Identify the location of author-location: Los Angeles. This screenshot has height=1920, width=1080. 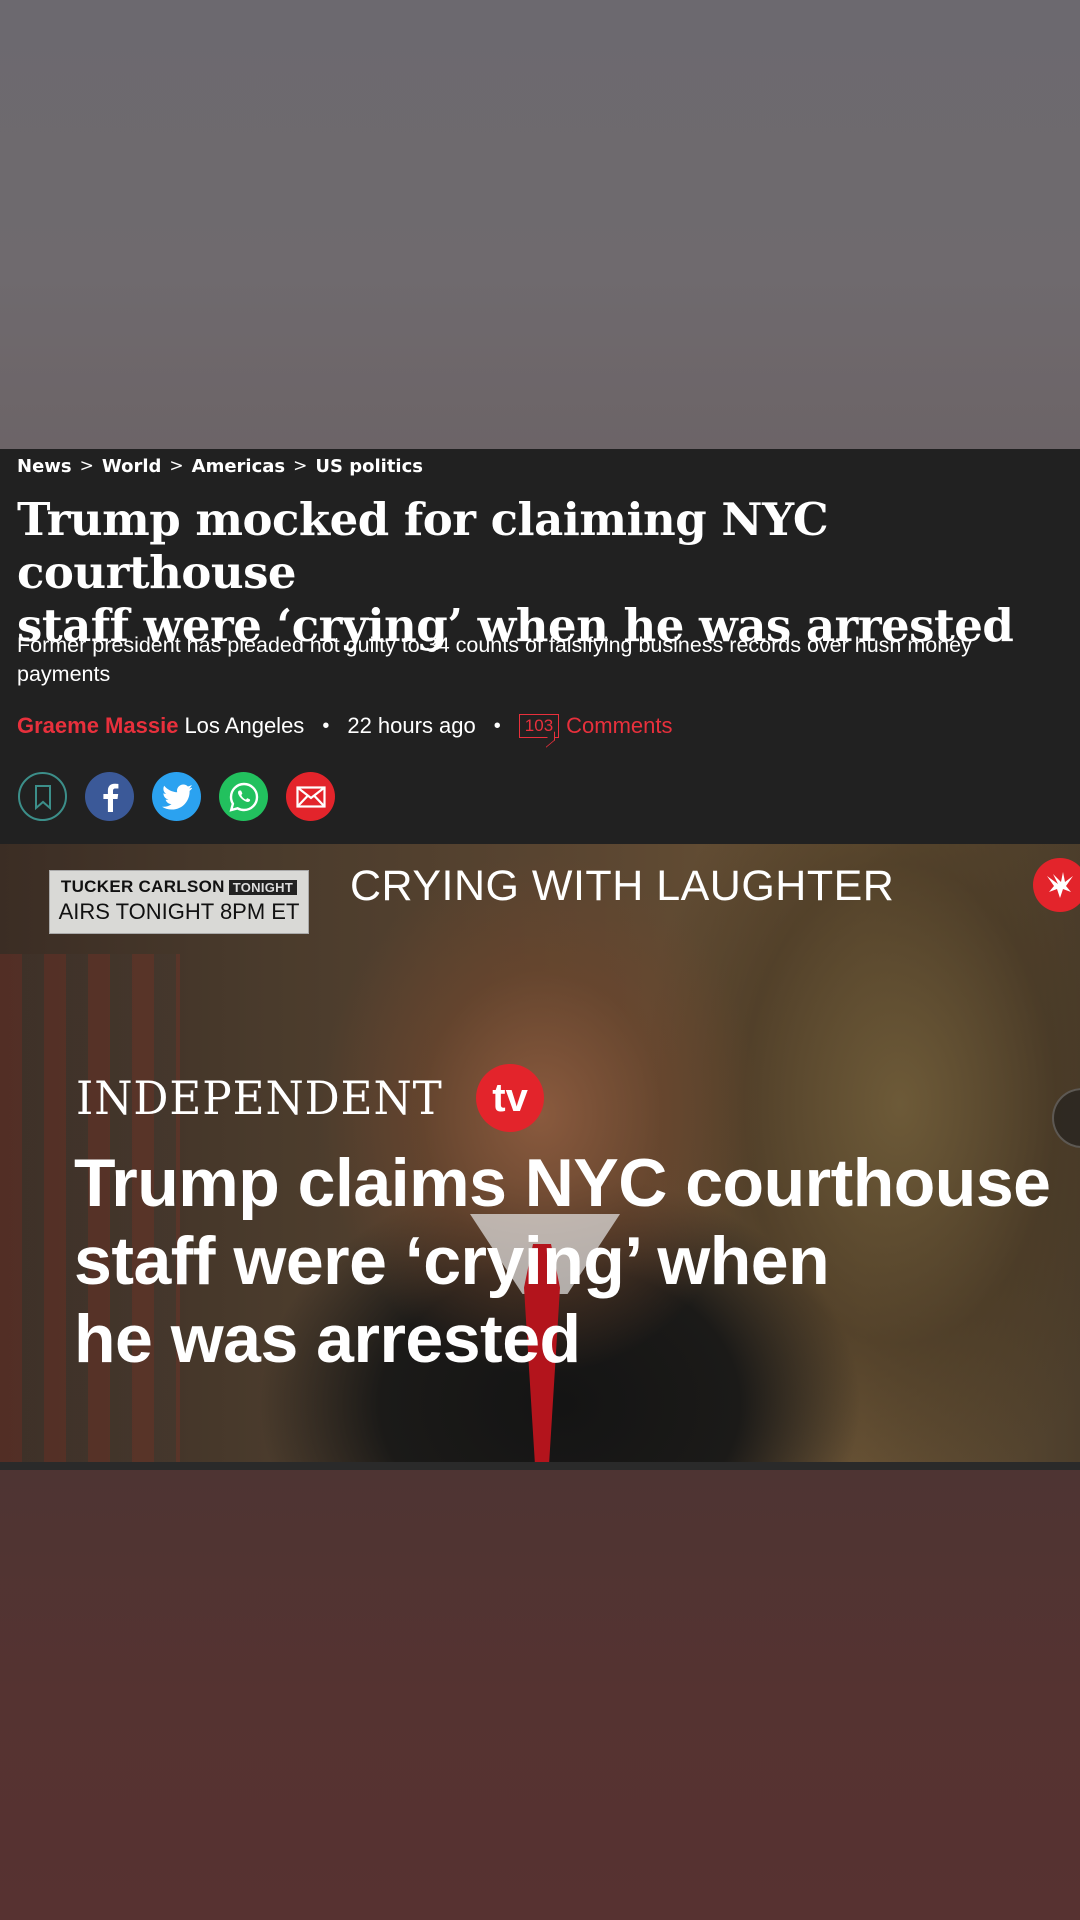
(244, 725).